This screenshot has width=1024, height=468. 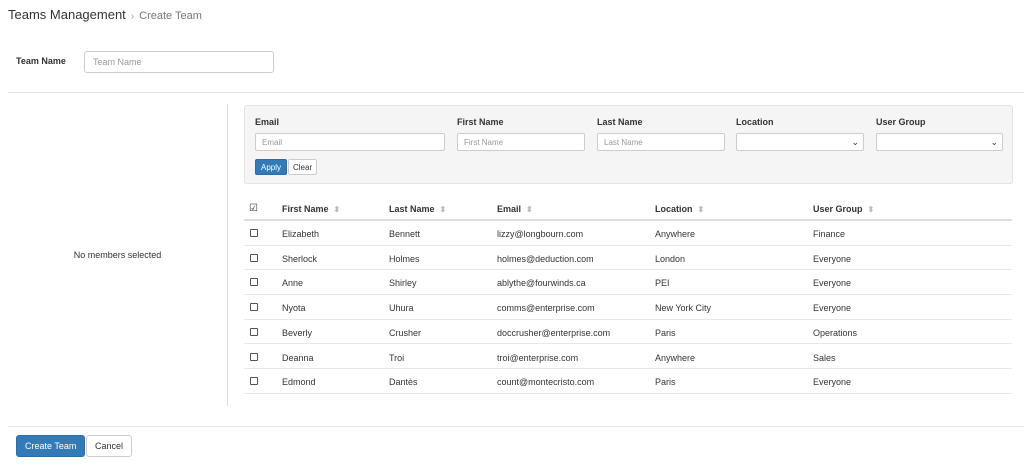 What do you see at coordinates (109, 446) in the screenshot?
I see `cancel-button: Cancel` at bounding box center [109, 446].